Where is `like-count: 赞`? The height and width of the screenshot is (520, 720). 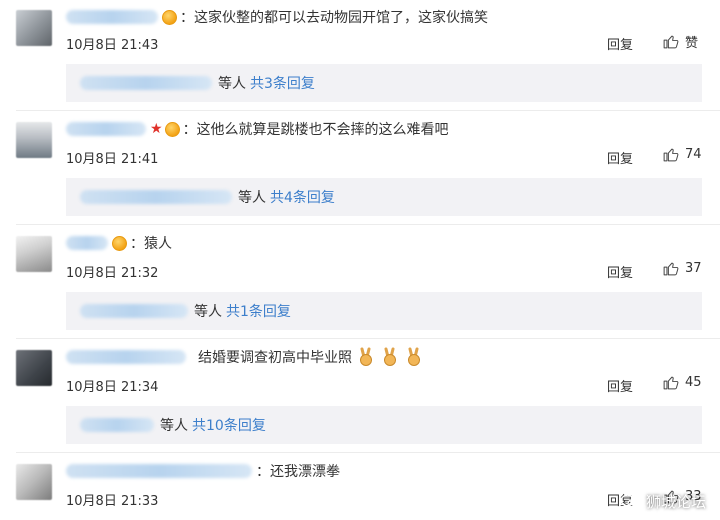 like-count: 赞 is located at coordinates (692, 43).